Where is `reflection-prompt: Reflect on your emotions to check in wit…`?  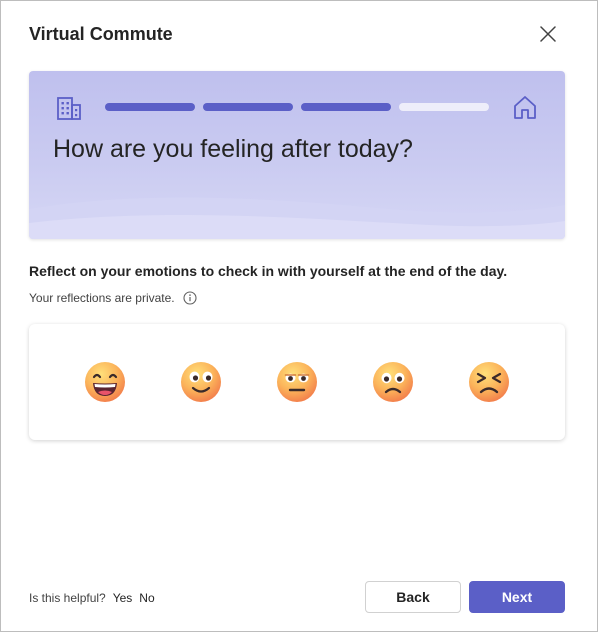 reflection-prompt: Reflect on your emotions to check in wit… is located at coordinates (268, 271).